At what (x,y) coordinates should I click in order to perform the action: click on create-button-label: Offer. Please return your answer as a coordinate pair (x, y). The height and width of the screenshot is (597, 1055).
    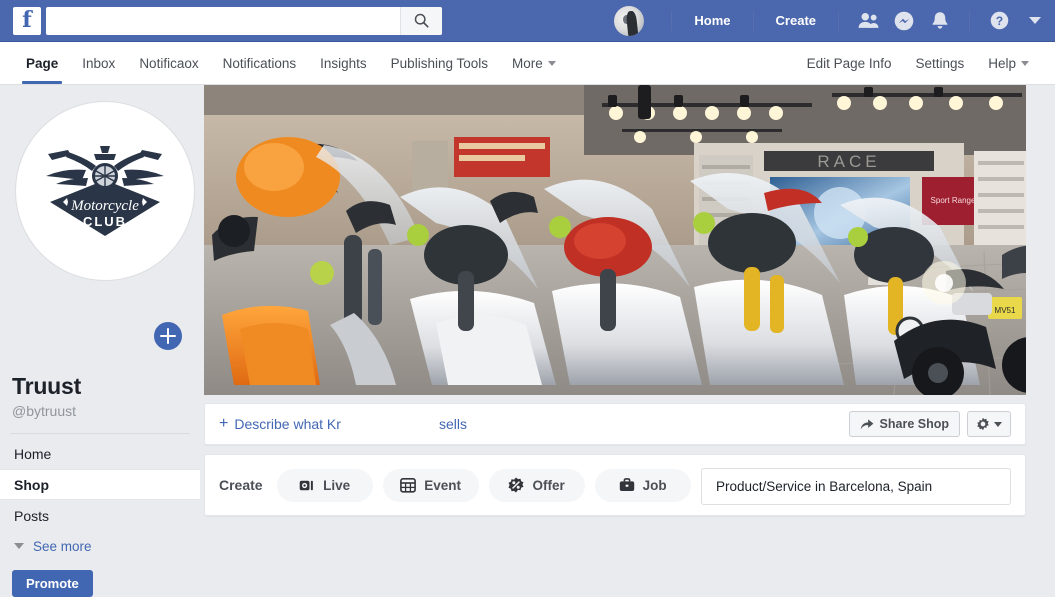
    Looking at the image, I should click on (548, 485).